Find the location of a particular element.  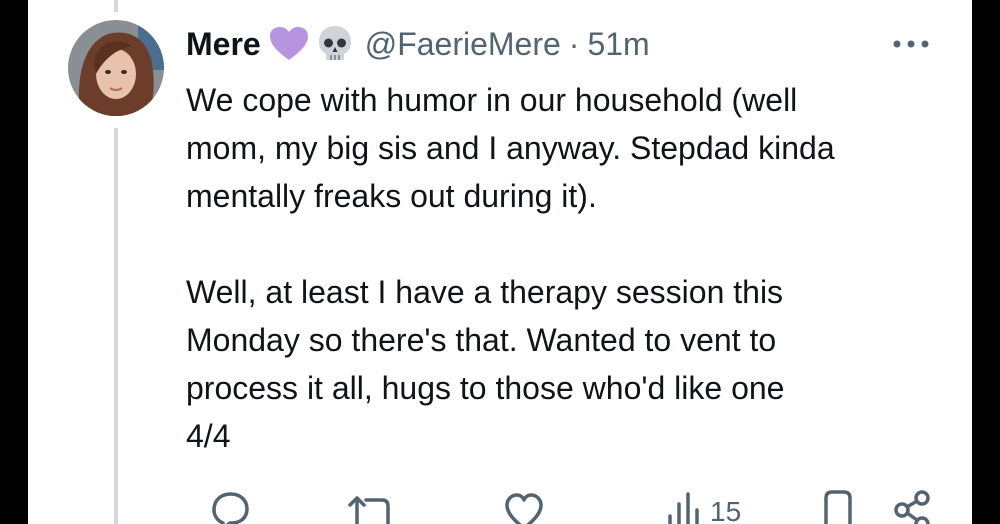

purple-heart-icon is located at coordinates (289, 44).